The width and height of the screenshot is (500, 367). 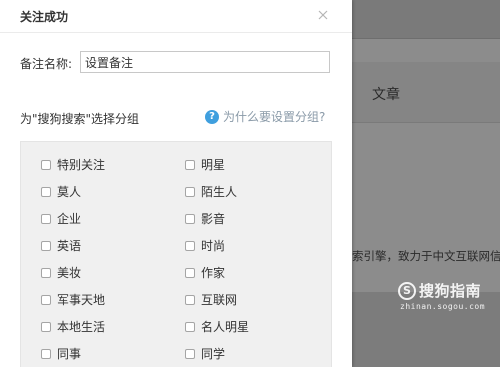 I want to click on group-checkbox: 作家, so click(x=205, y=272).